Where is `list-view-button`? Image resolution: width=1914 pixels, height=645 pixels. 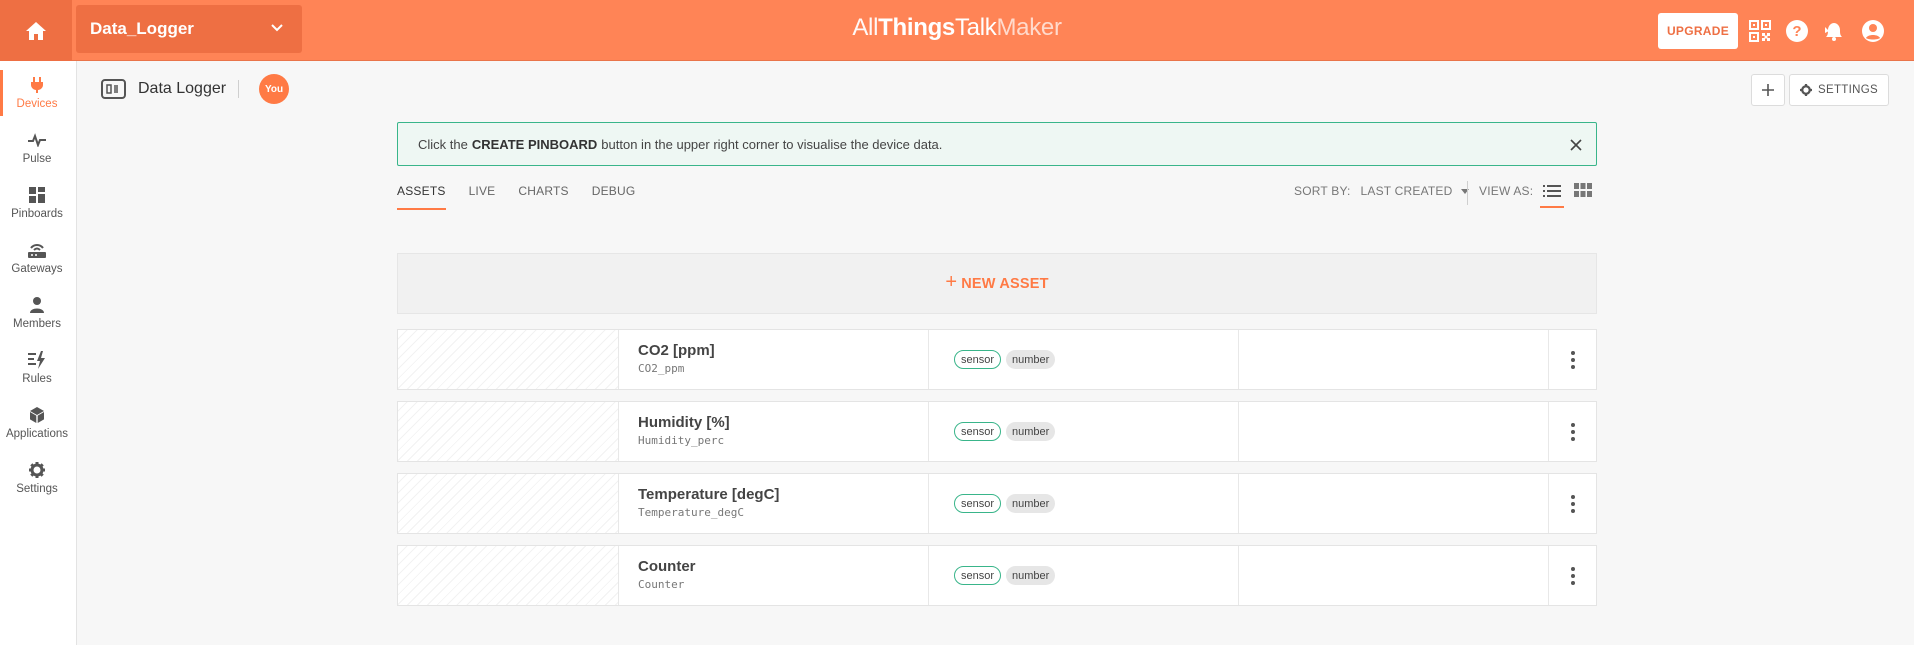 list-view-button is located at coordinates (1552, 195).